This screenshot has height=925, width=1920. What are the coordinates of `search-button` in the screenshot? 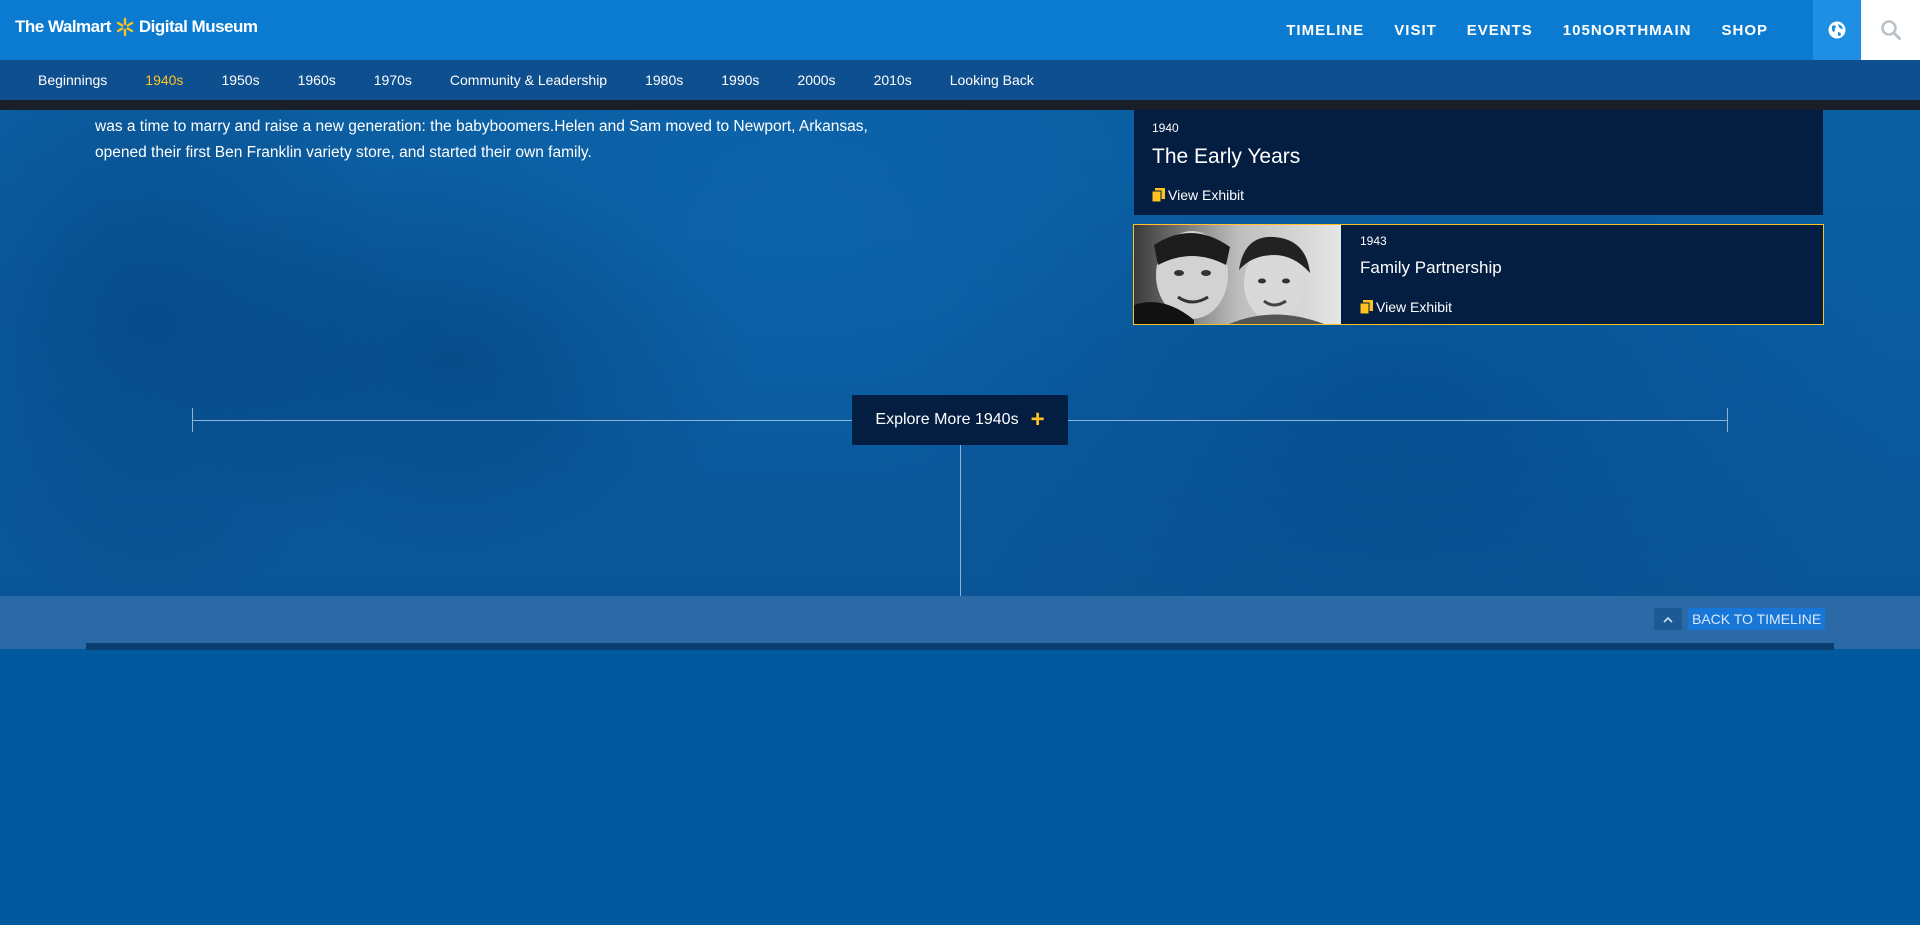 It's located at (1890, 30).